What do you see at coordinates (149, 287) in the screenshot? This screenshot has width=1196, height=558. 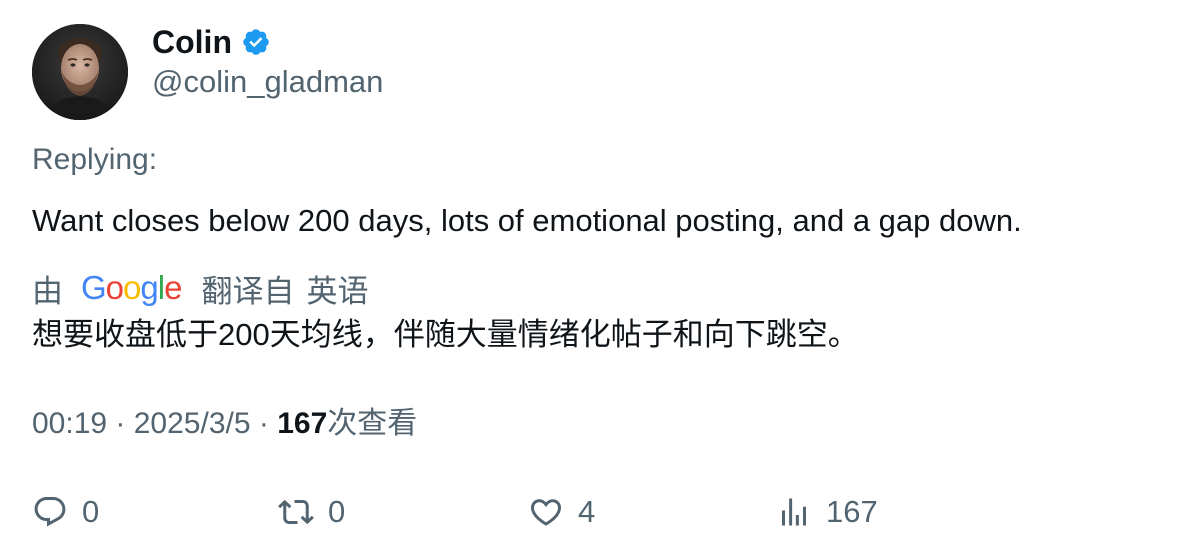 I see `google-logo-letter: g` at bounding box center [149, 287].